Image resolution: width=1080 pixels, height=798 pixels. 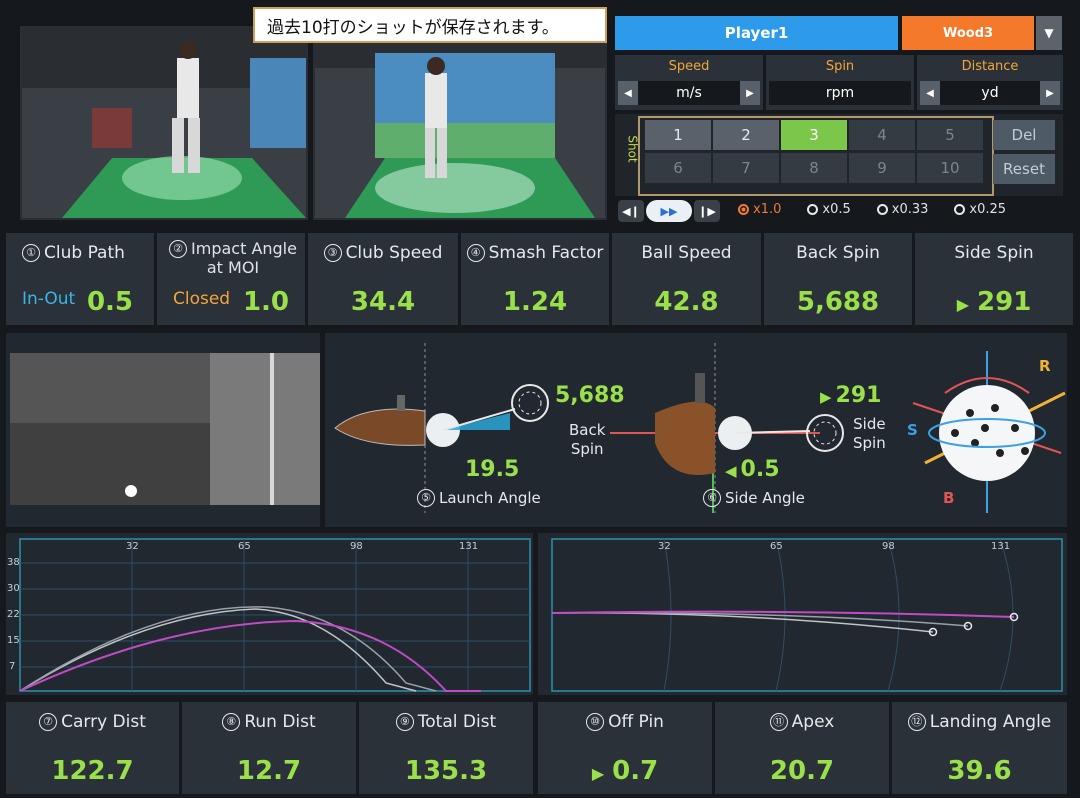 I want to click on player-selector: Player1, so click(x=756, y=33).